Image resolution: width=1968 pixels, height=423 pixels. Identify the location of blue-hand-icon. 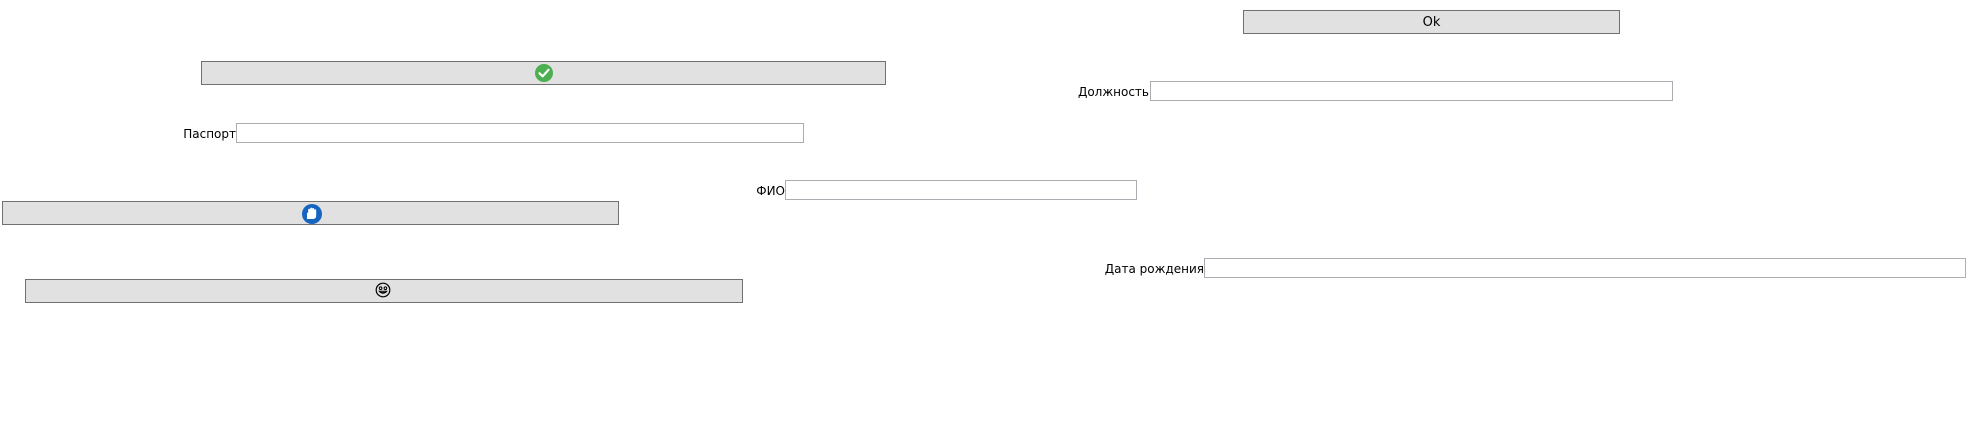
(311, 214).